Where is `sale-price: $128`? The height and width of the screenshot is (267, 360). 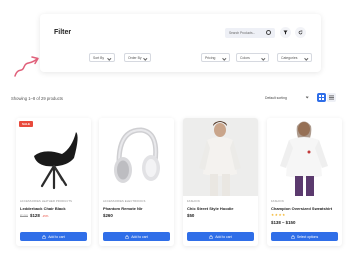
sale-price: $128 is located at coordinates (35, 215).